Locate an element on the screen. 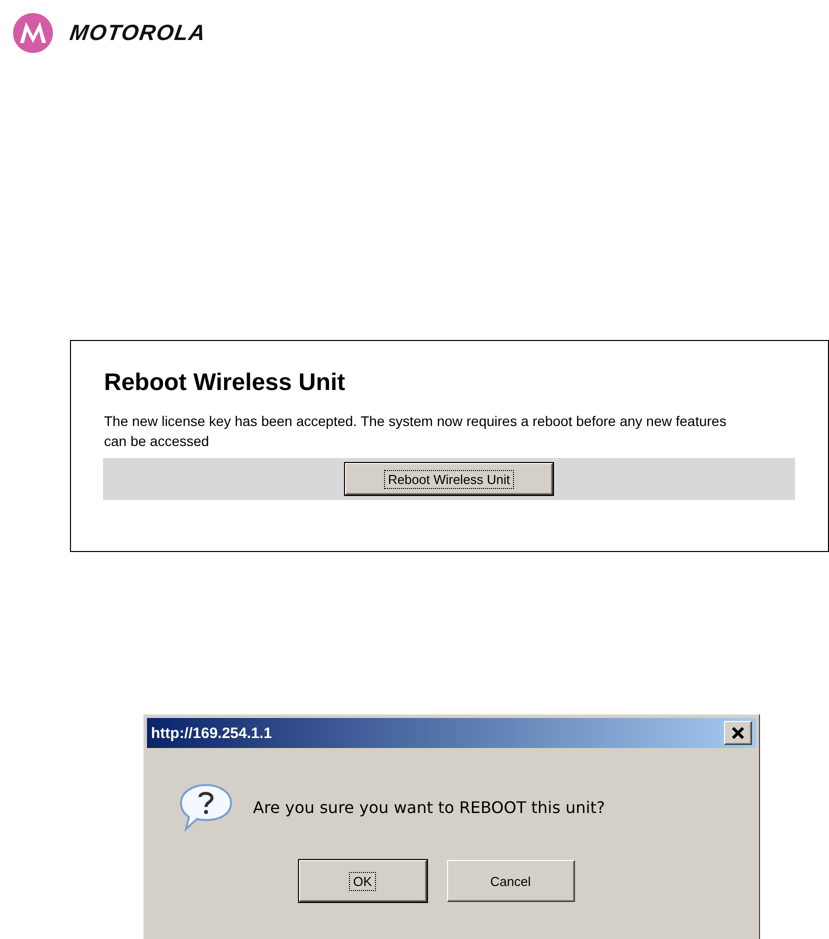  reboot-button: Reboot Wireless Unit is located at coordinates (449, 479).